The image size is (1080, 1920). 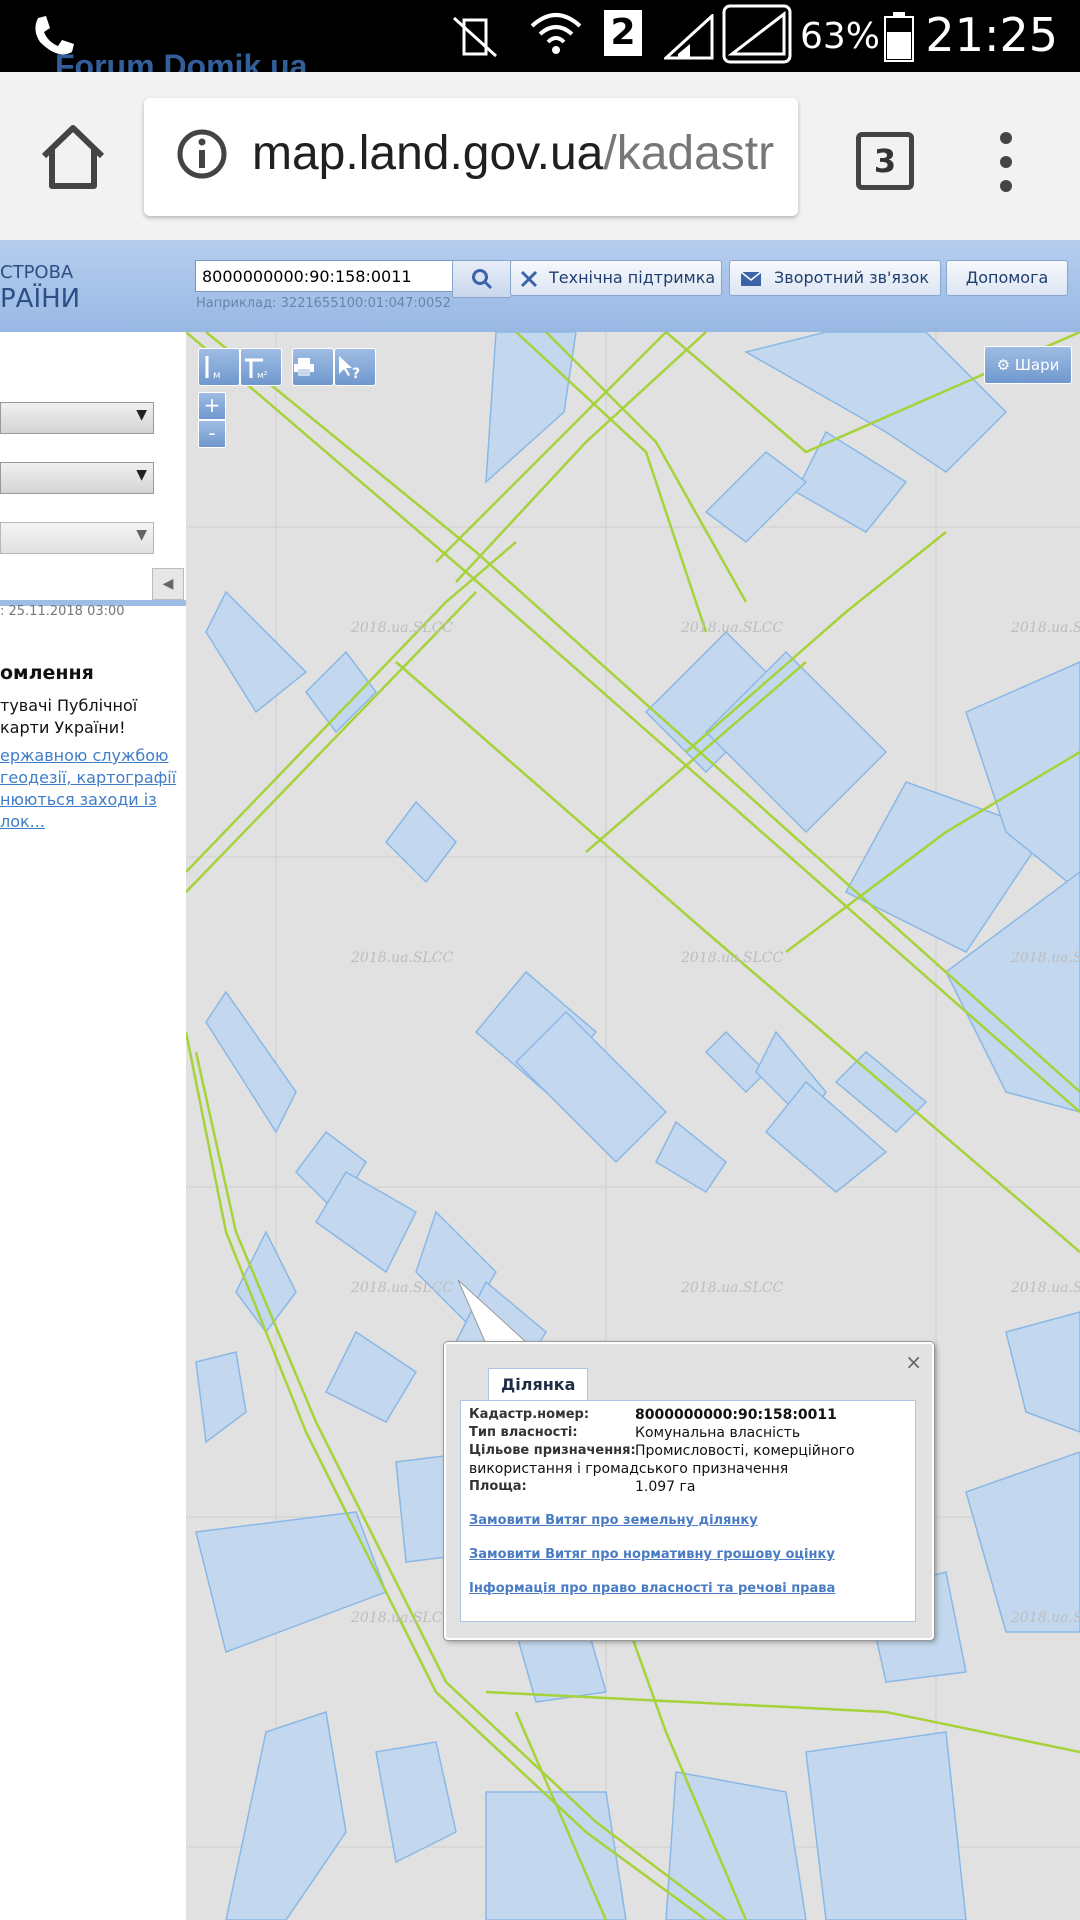 What do you see at coordinates (304, 367) in the screenshot?
I see `printer-icon` at bounding box center [304, 367].